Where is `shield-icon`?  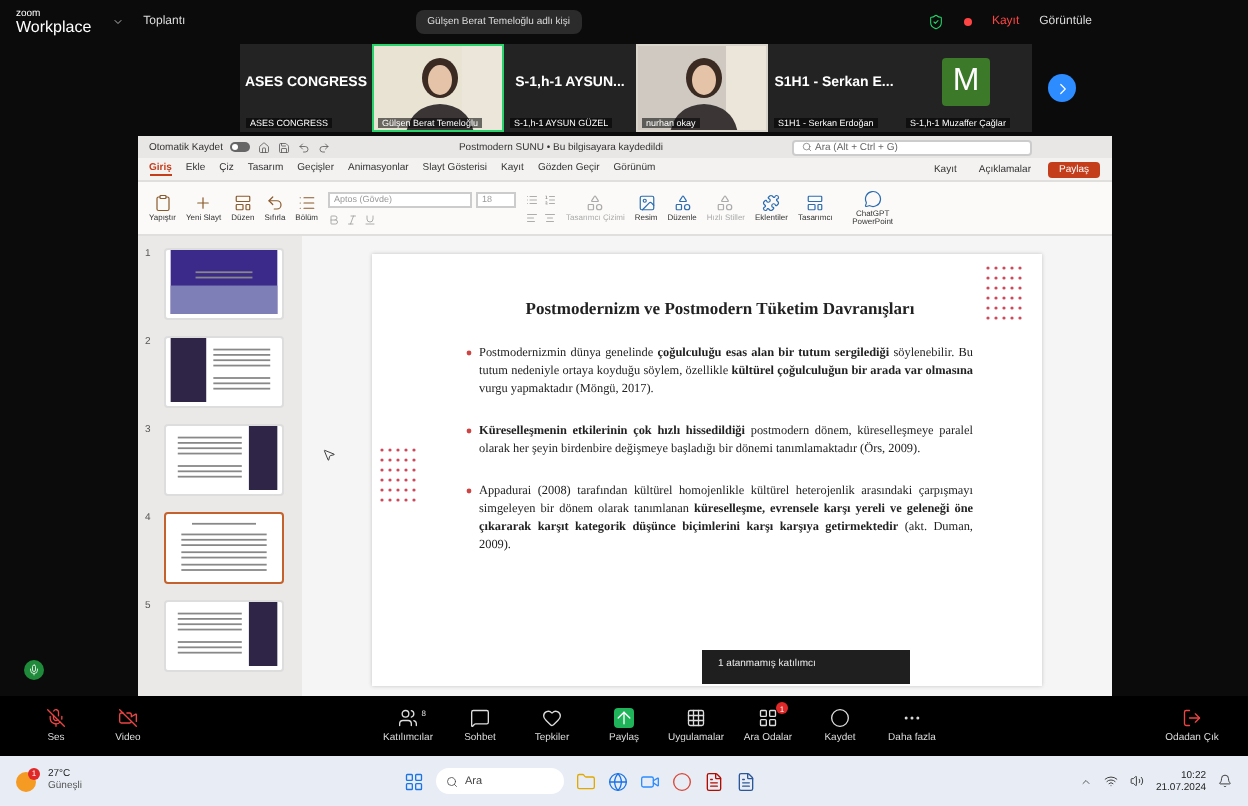 shield-icon is located at coordinates (935, 22).